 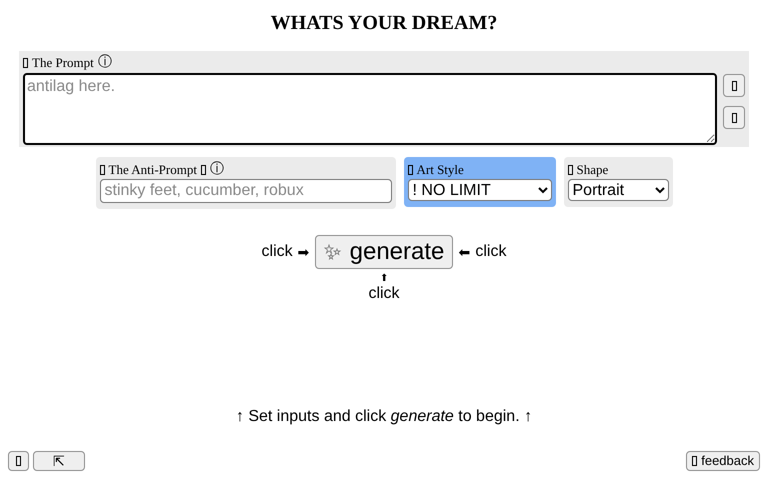 I want to click on feedback-button: feedback, so click(x=723, y=461).